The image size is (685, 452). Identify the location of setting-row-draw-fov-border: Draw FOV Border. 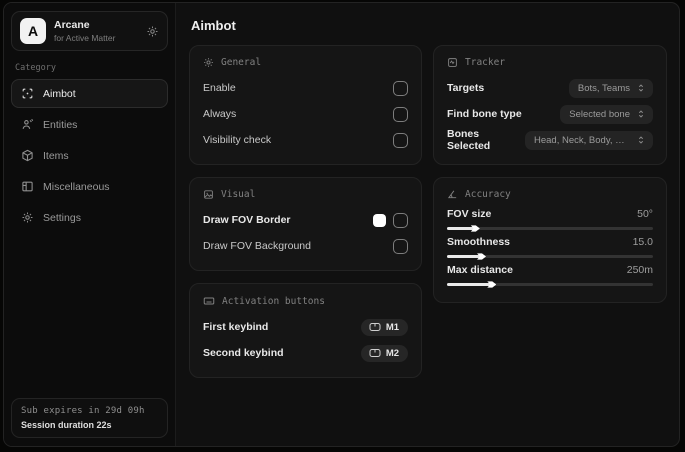
(306, 220).